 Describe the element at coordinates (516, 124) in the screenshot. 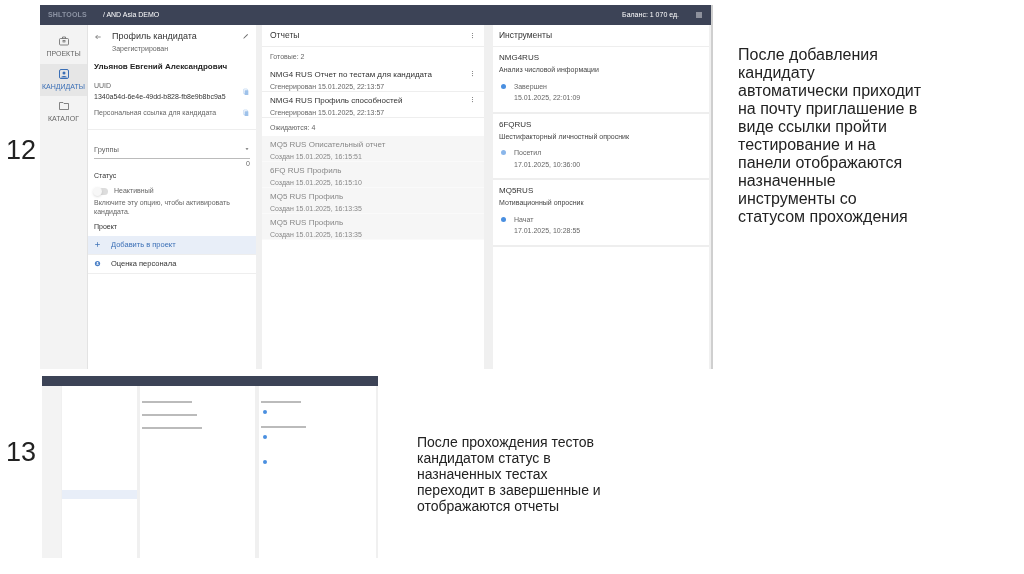

I see `tool-code: 6FQRUS` at that location.